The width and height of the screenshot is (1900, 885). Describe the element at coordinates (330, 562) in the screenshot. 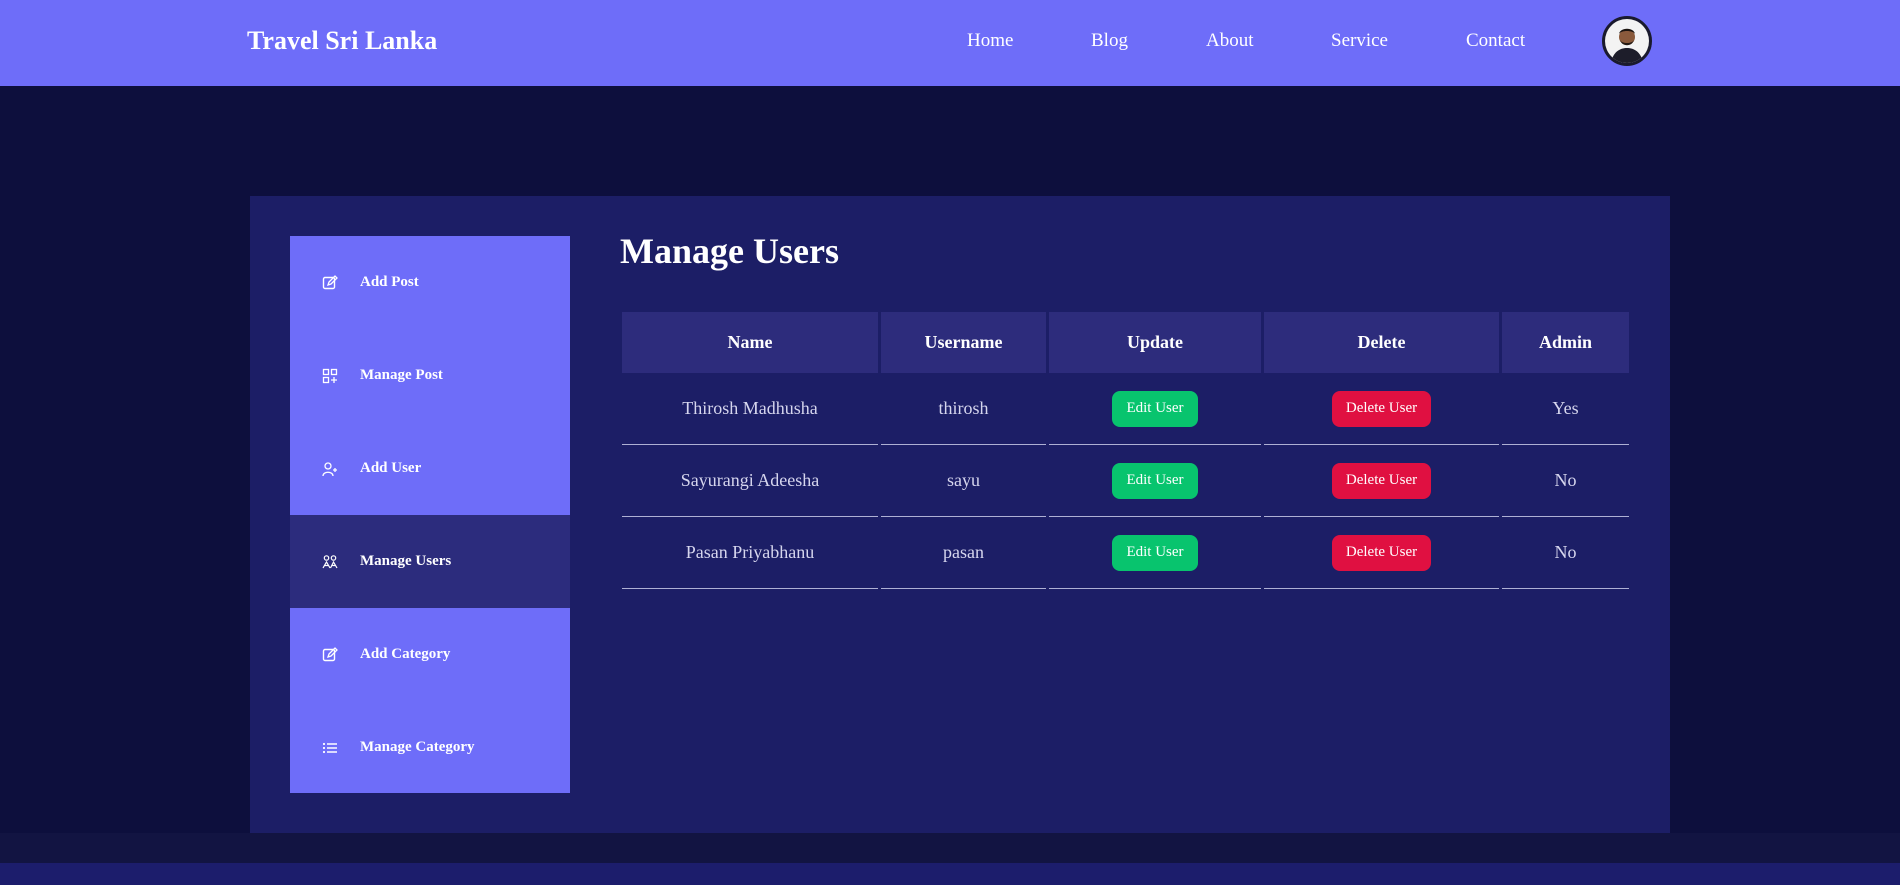

I see `users-icon` at that location.